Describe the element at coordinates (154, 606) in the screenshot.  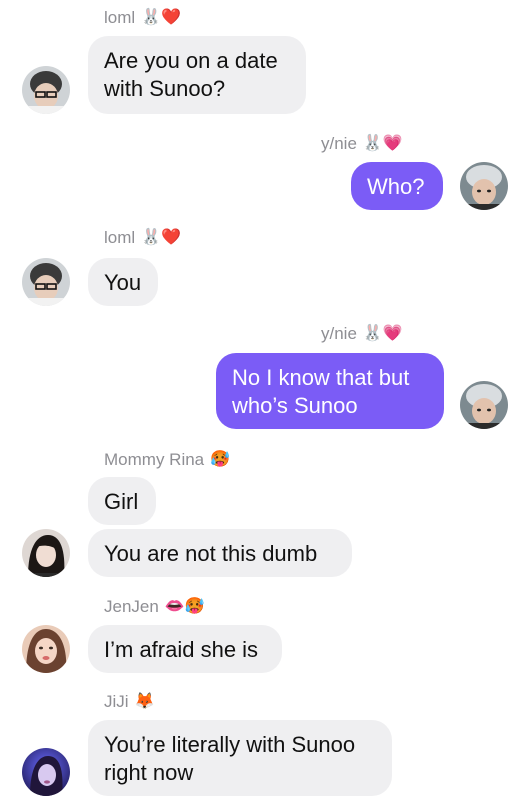
I see `sender-name: JenJen 👄🥵` at that location.